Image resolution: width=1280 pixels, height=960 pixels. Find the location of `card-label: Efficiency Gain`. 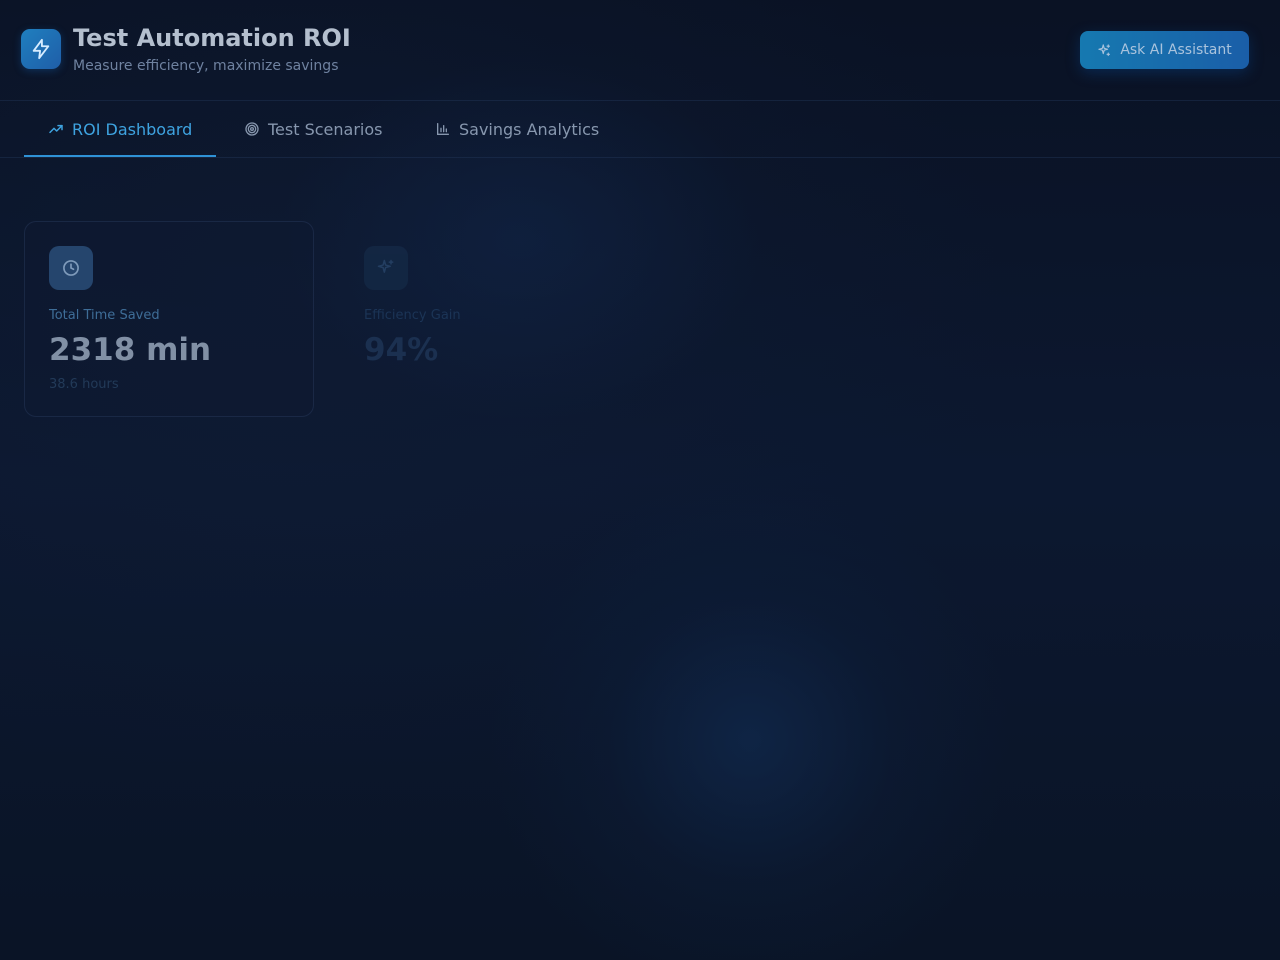

card-label: Efficiency Gain is located at coordinates (412, 315).